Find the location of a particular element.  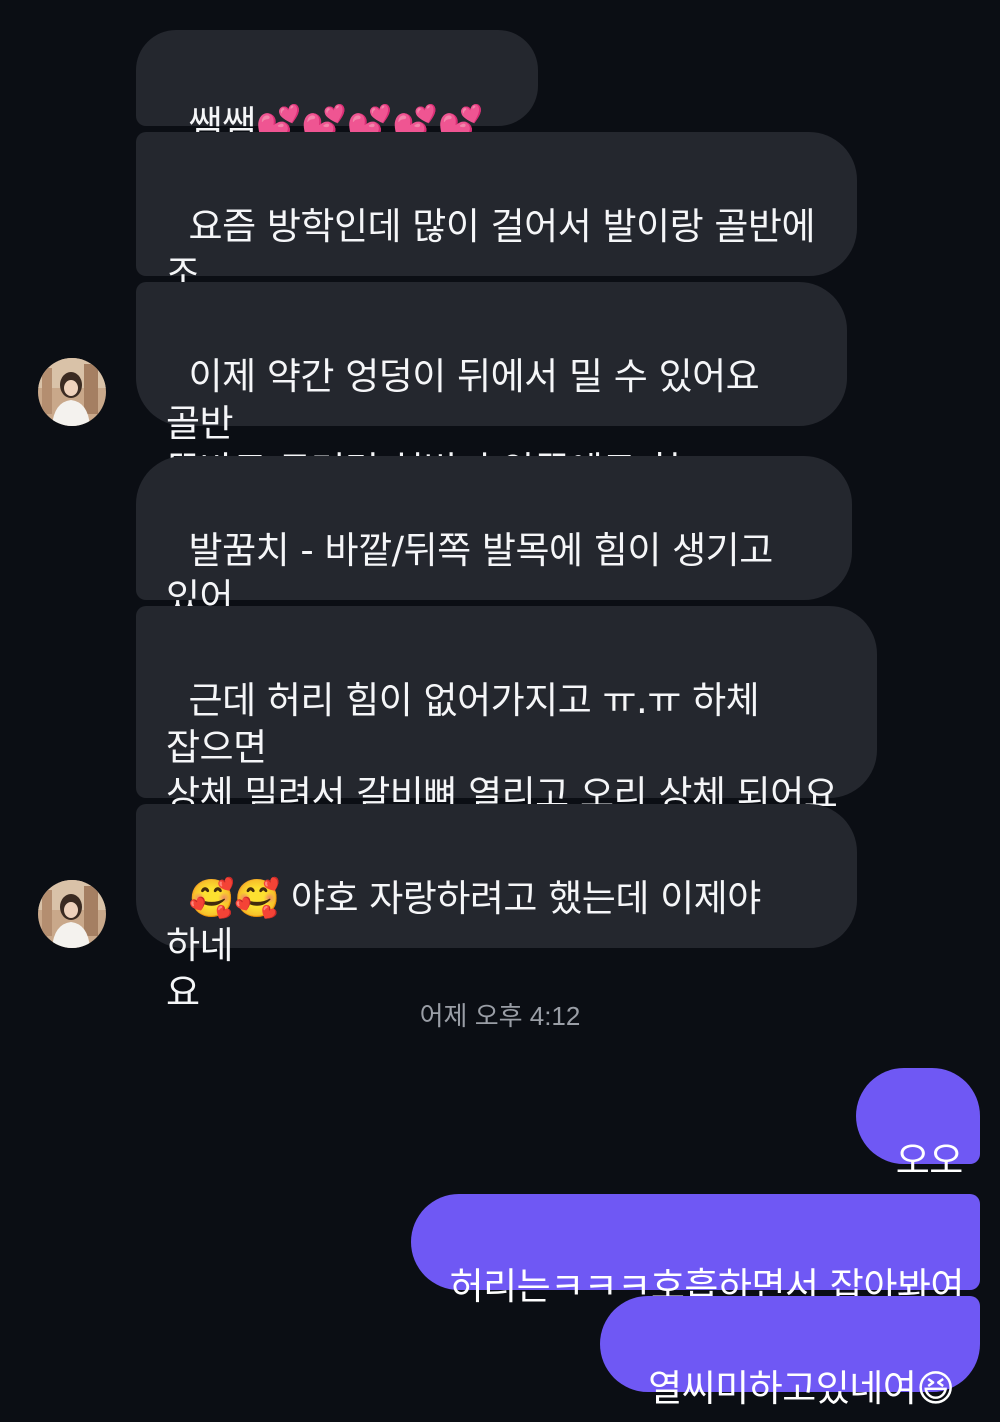

received-message: 요즘 방학인데 많이 걸어서 발이랑 골반에 조 금씩 힘 생기고 있어요 is located at coordinates (496, 237).